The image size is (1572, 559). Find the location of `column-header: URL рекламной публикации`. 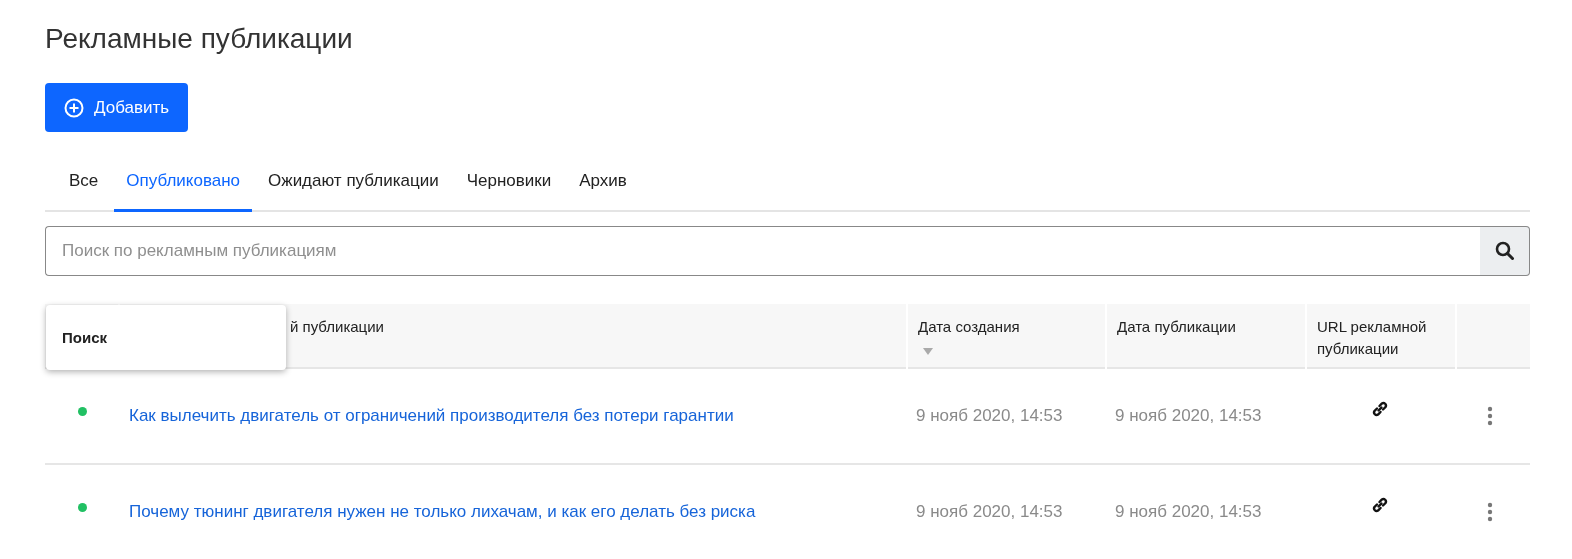

column-header: URL рекламной публикации is located at coordinates (1381, 337).